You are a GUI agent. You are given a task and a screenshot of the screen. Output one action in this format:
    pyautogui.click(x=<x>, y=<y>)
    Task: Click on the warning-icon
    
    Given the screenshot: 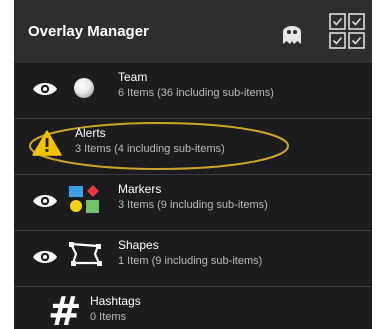 What is the action you would take?
    pyautogui.click(x=47, y=143)
    